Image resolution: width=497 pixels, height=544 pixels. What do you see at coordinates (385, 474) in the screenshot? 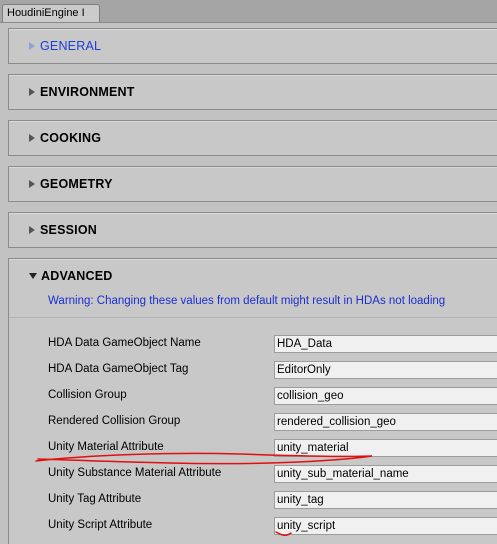
I see `unity-substance-material-attribute-input` at bounding box center [385, 474].